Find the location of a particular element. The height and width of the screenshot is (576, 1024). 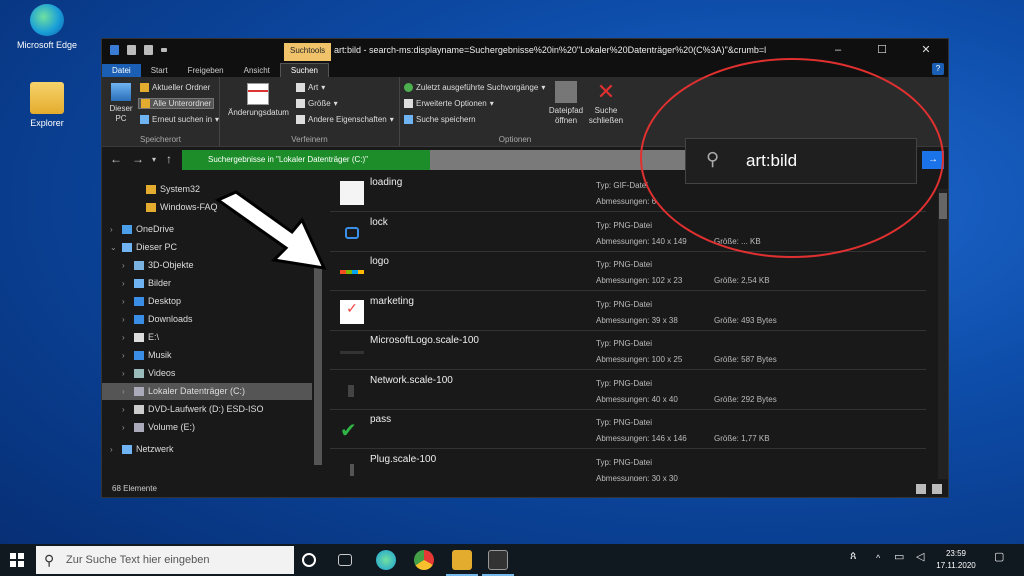

search-submit-button: → is located at coordinates (933, 160).